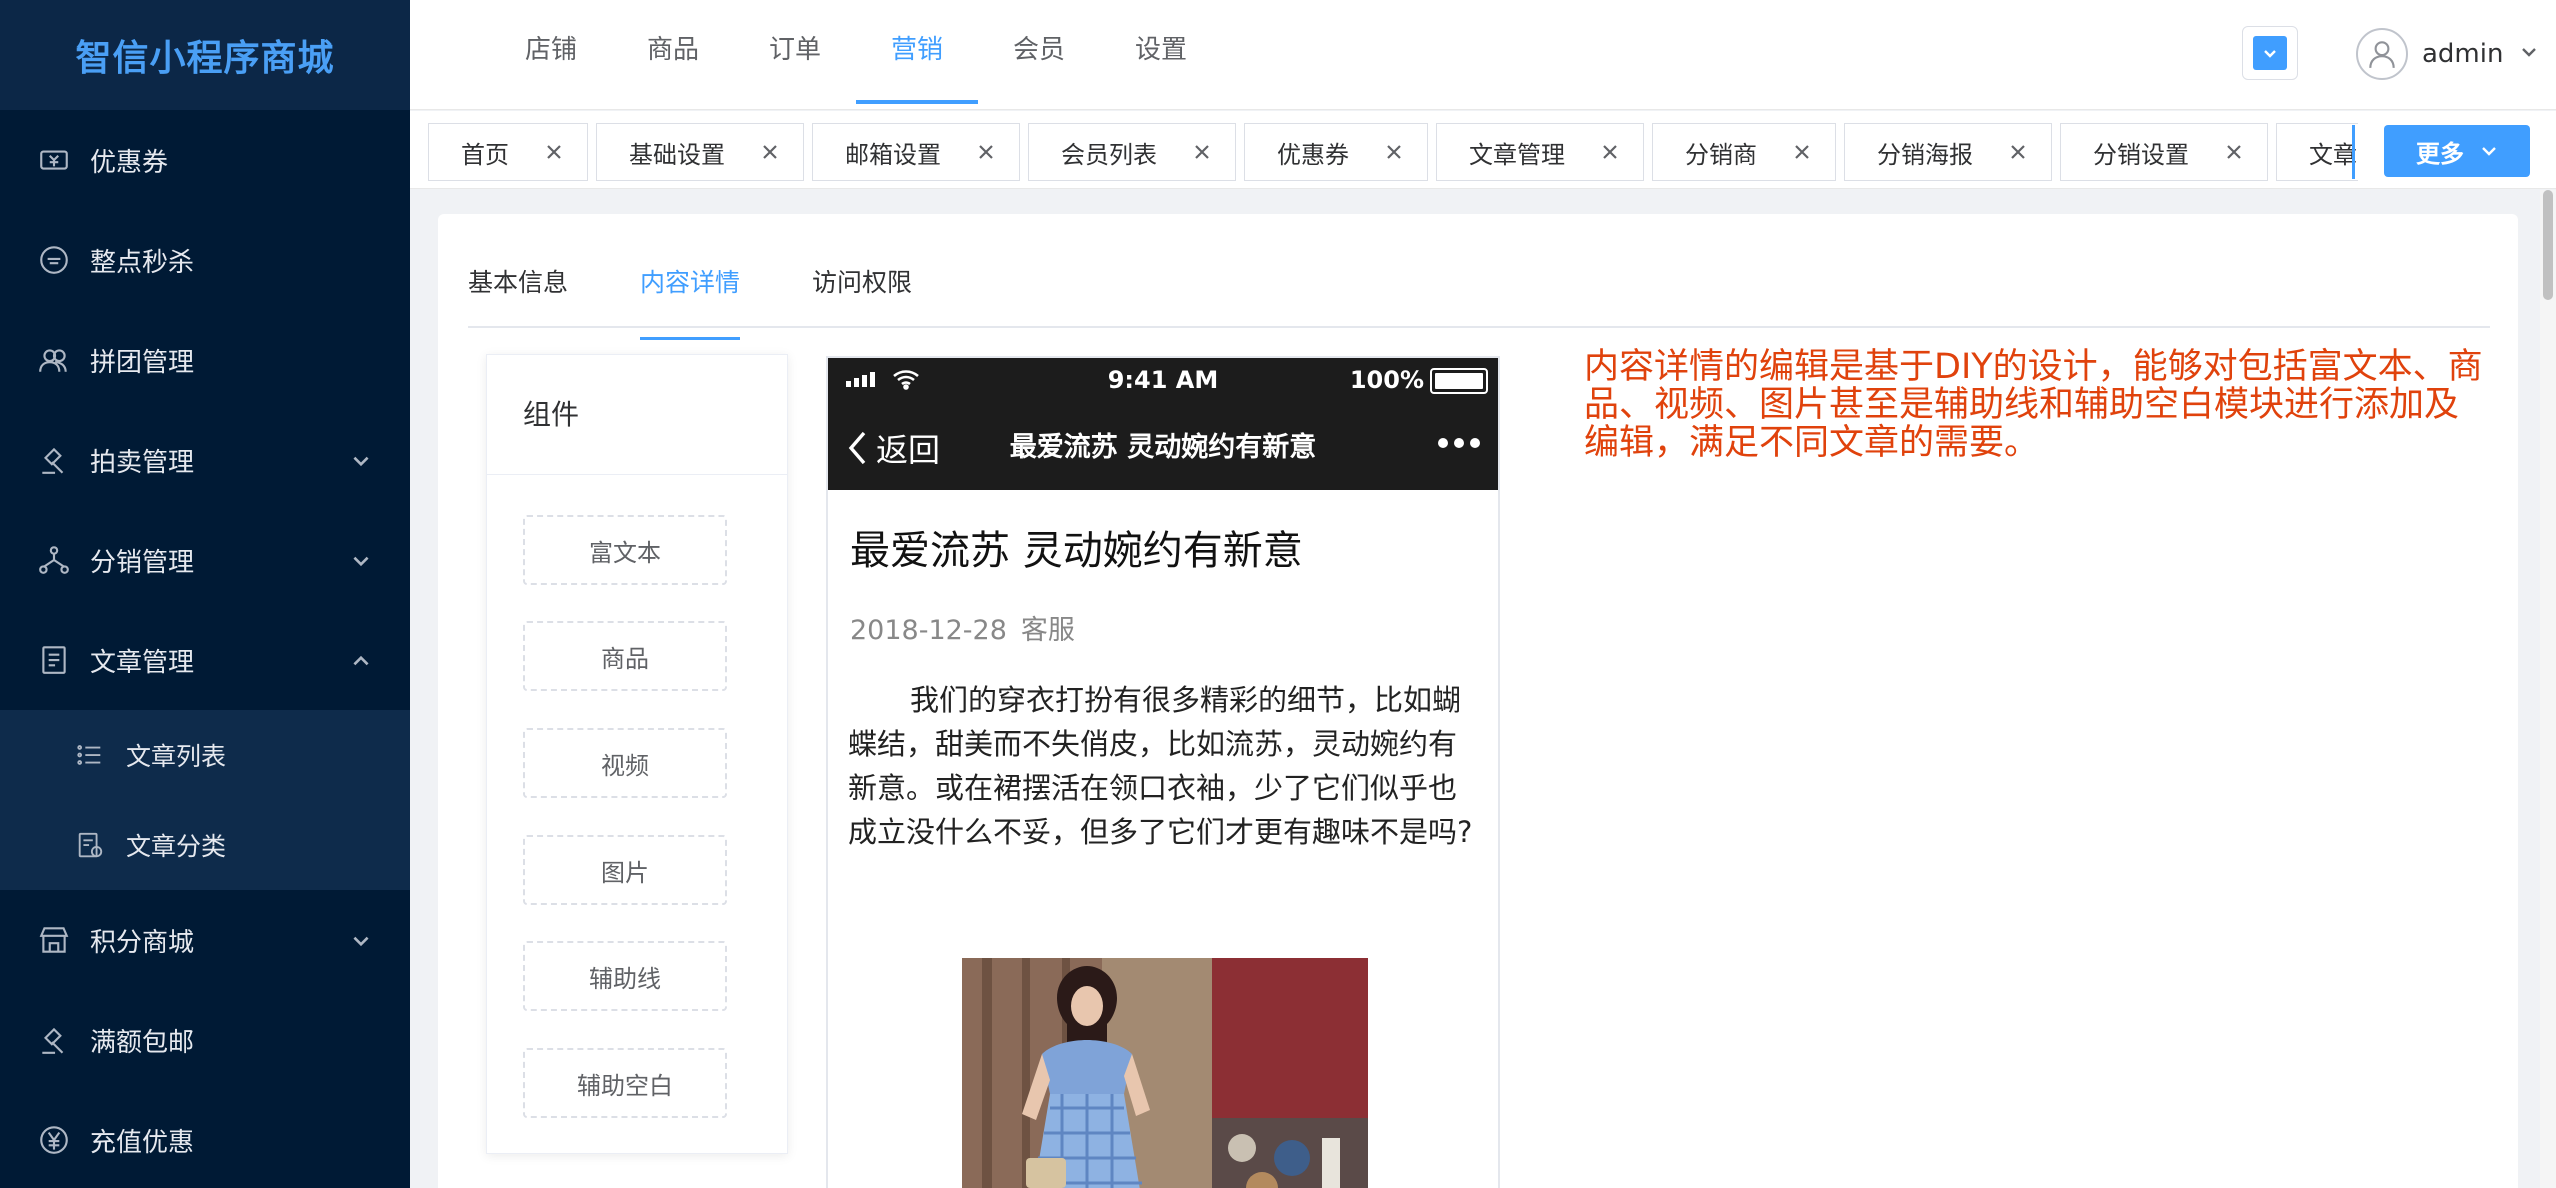 The image size is (2556, 1188). Describe the element at coordinates (2353, 152) in the screenshot. I see `tags-scroll-indicator` at that location.